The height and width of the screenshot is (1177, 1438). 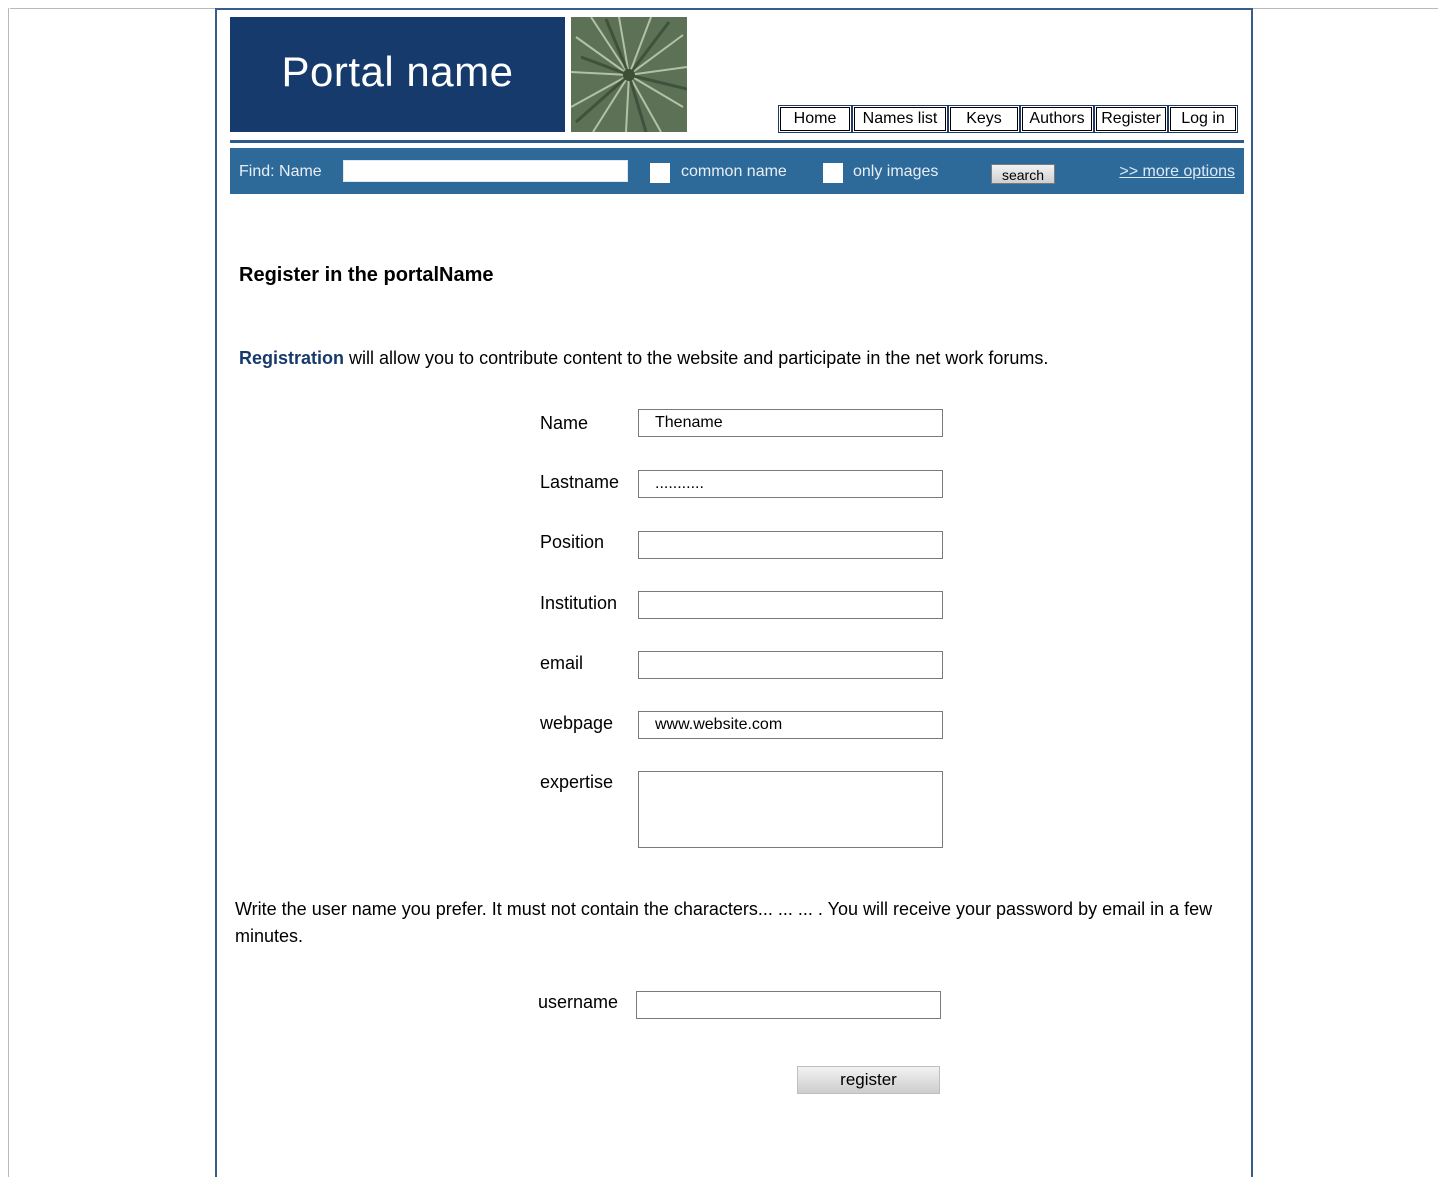 What do you see at coordinates (485, 171) in the screenshot?
I see `find-name-input` at bounding box center [485, 171].